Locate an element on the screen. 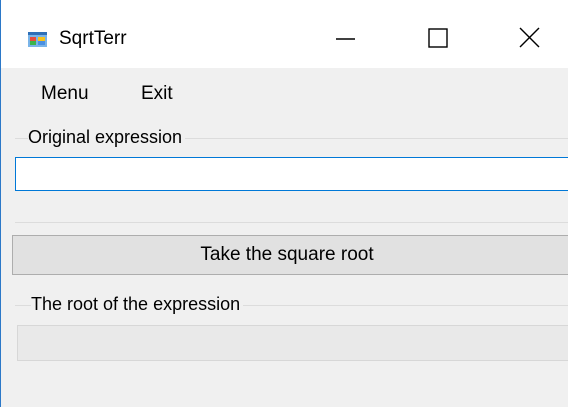 The image size is (568, 407). menu-bar: Menu Exit is located at coordinates (284, 93).